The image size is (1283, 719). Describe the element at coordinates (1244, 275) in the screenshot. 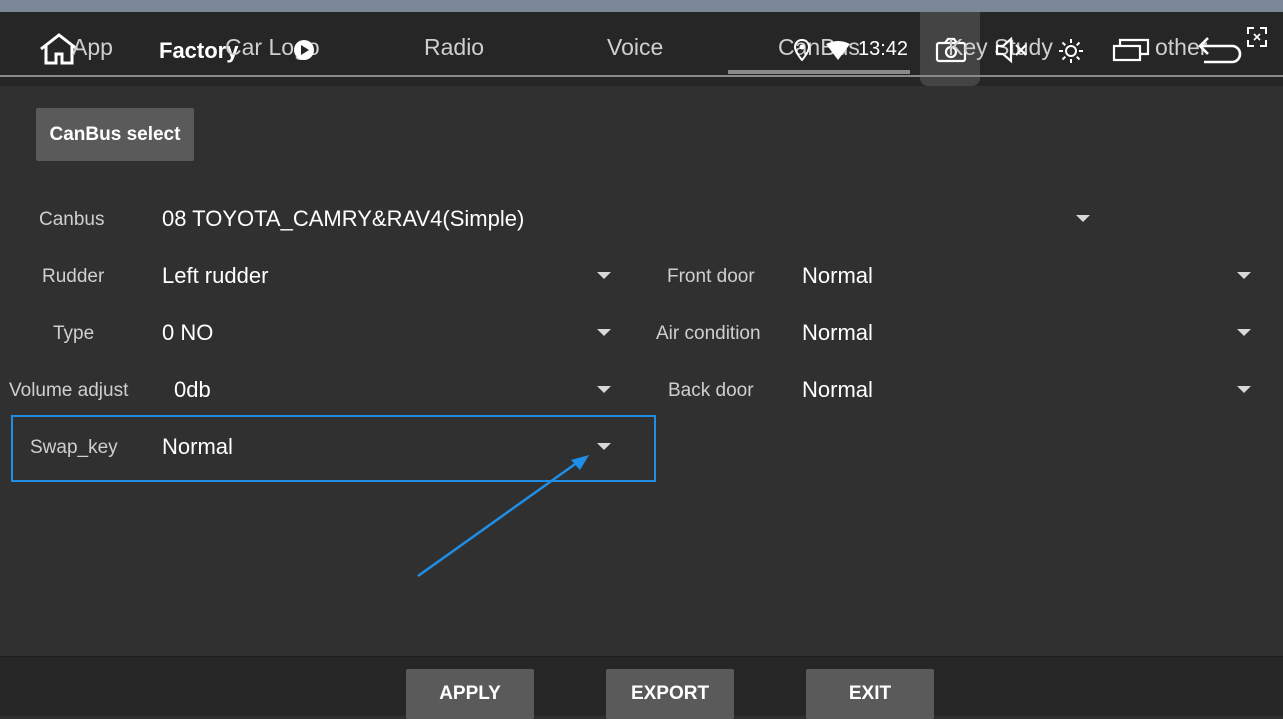

I see `front-door-dropdown-arrow-icon` at that location.